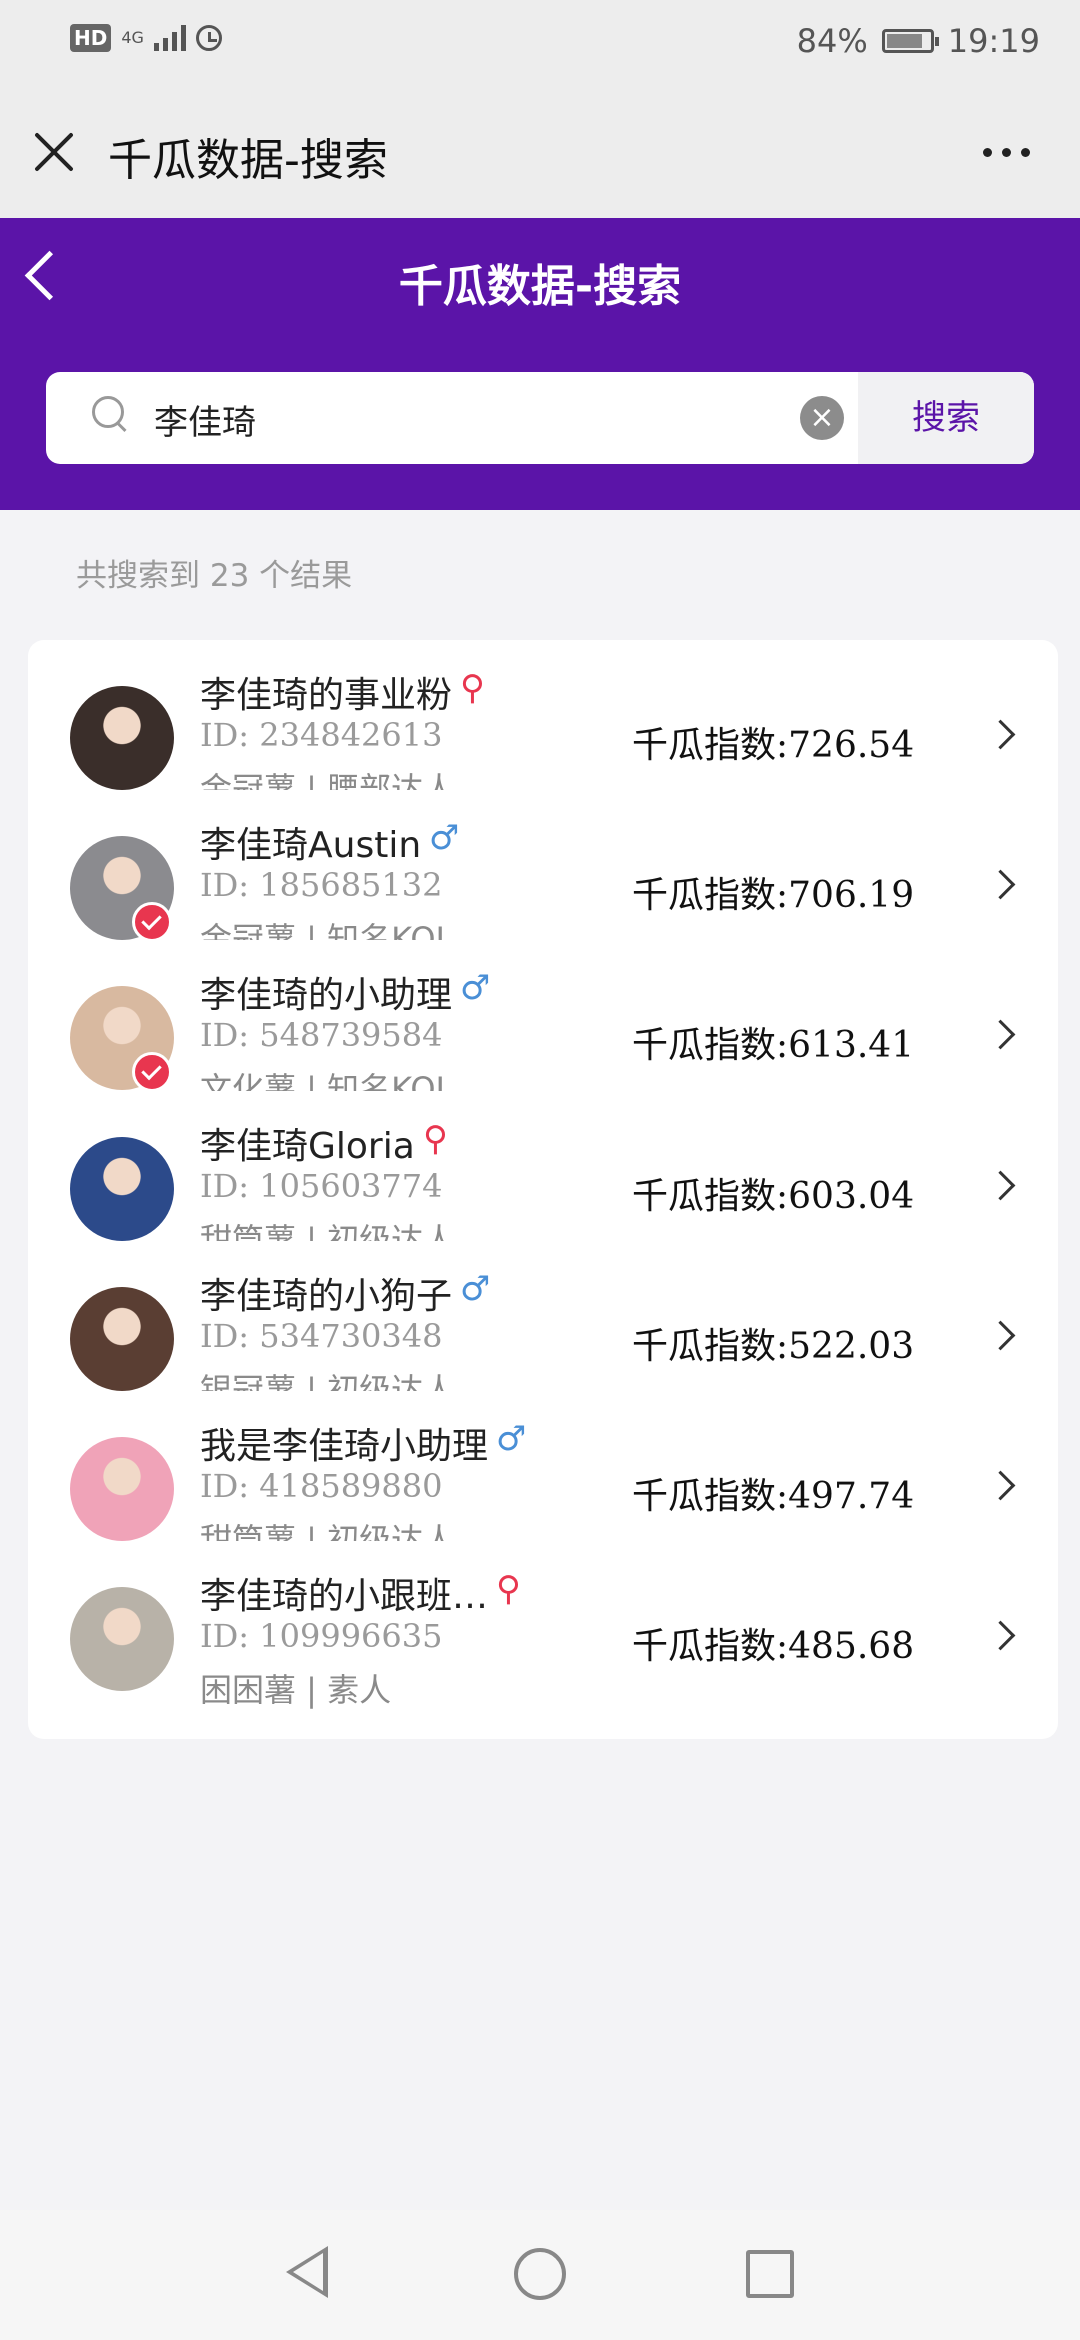  What do you see at coordinates (946, 418) in the screenshot?
I see `search-button: 搜索` at bounding box center [946, 418].